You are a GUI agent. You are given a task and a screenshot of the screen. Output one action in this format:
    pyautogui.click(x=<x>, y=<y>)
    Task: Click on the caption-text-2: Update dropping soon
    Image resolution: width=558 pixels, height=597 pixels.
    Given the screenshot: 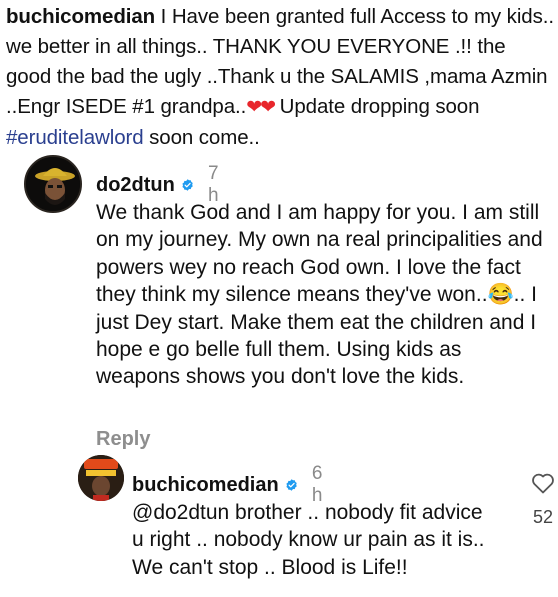 What is the action you would take?
    pyautogui.click(x=377, y=106)
    